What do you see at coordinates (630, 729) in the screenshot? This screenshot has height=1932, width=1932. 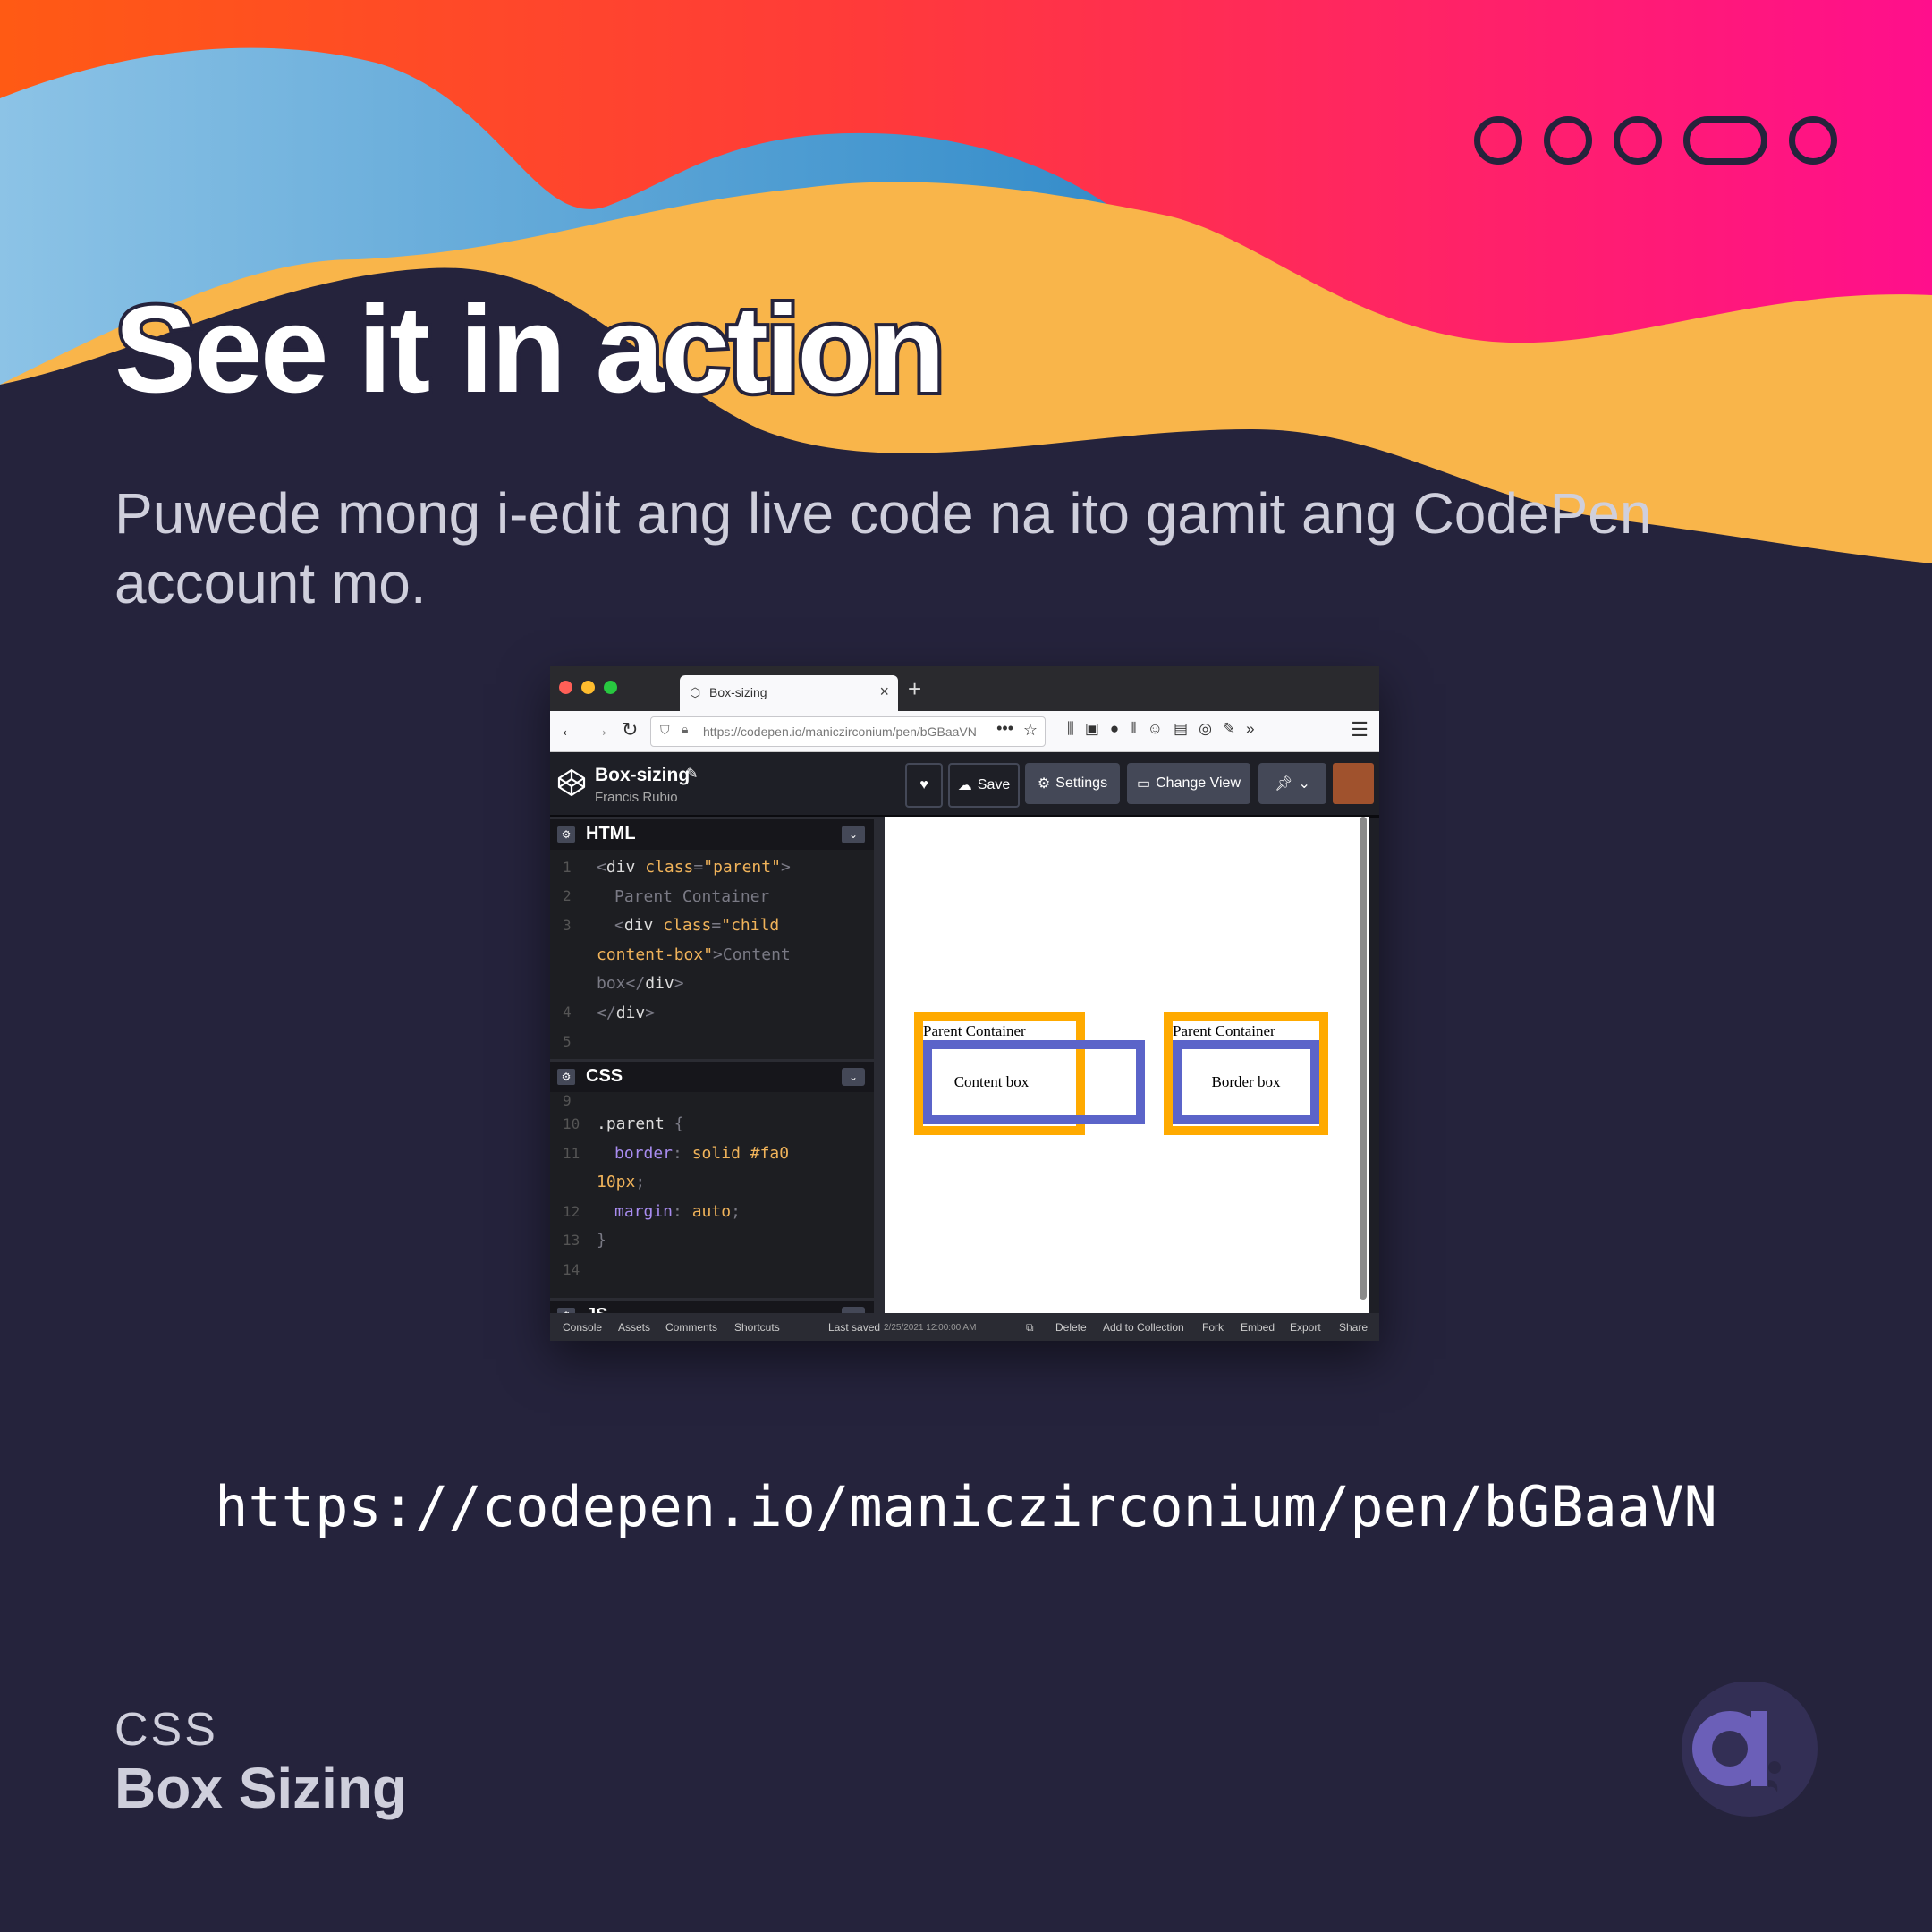 I see `reload-icon: ↻` at bounding box center [630, 729].